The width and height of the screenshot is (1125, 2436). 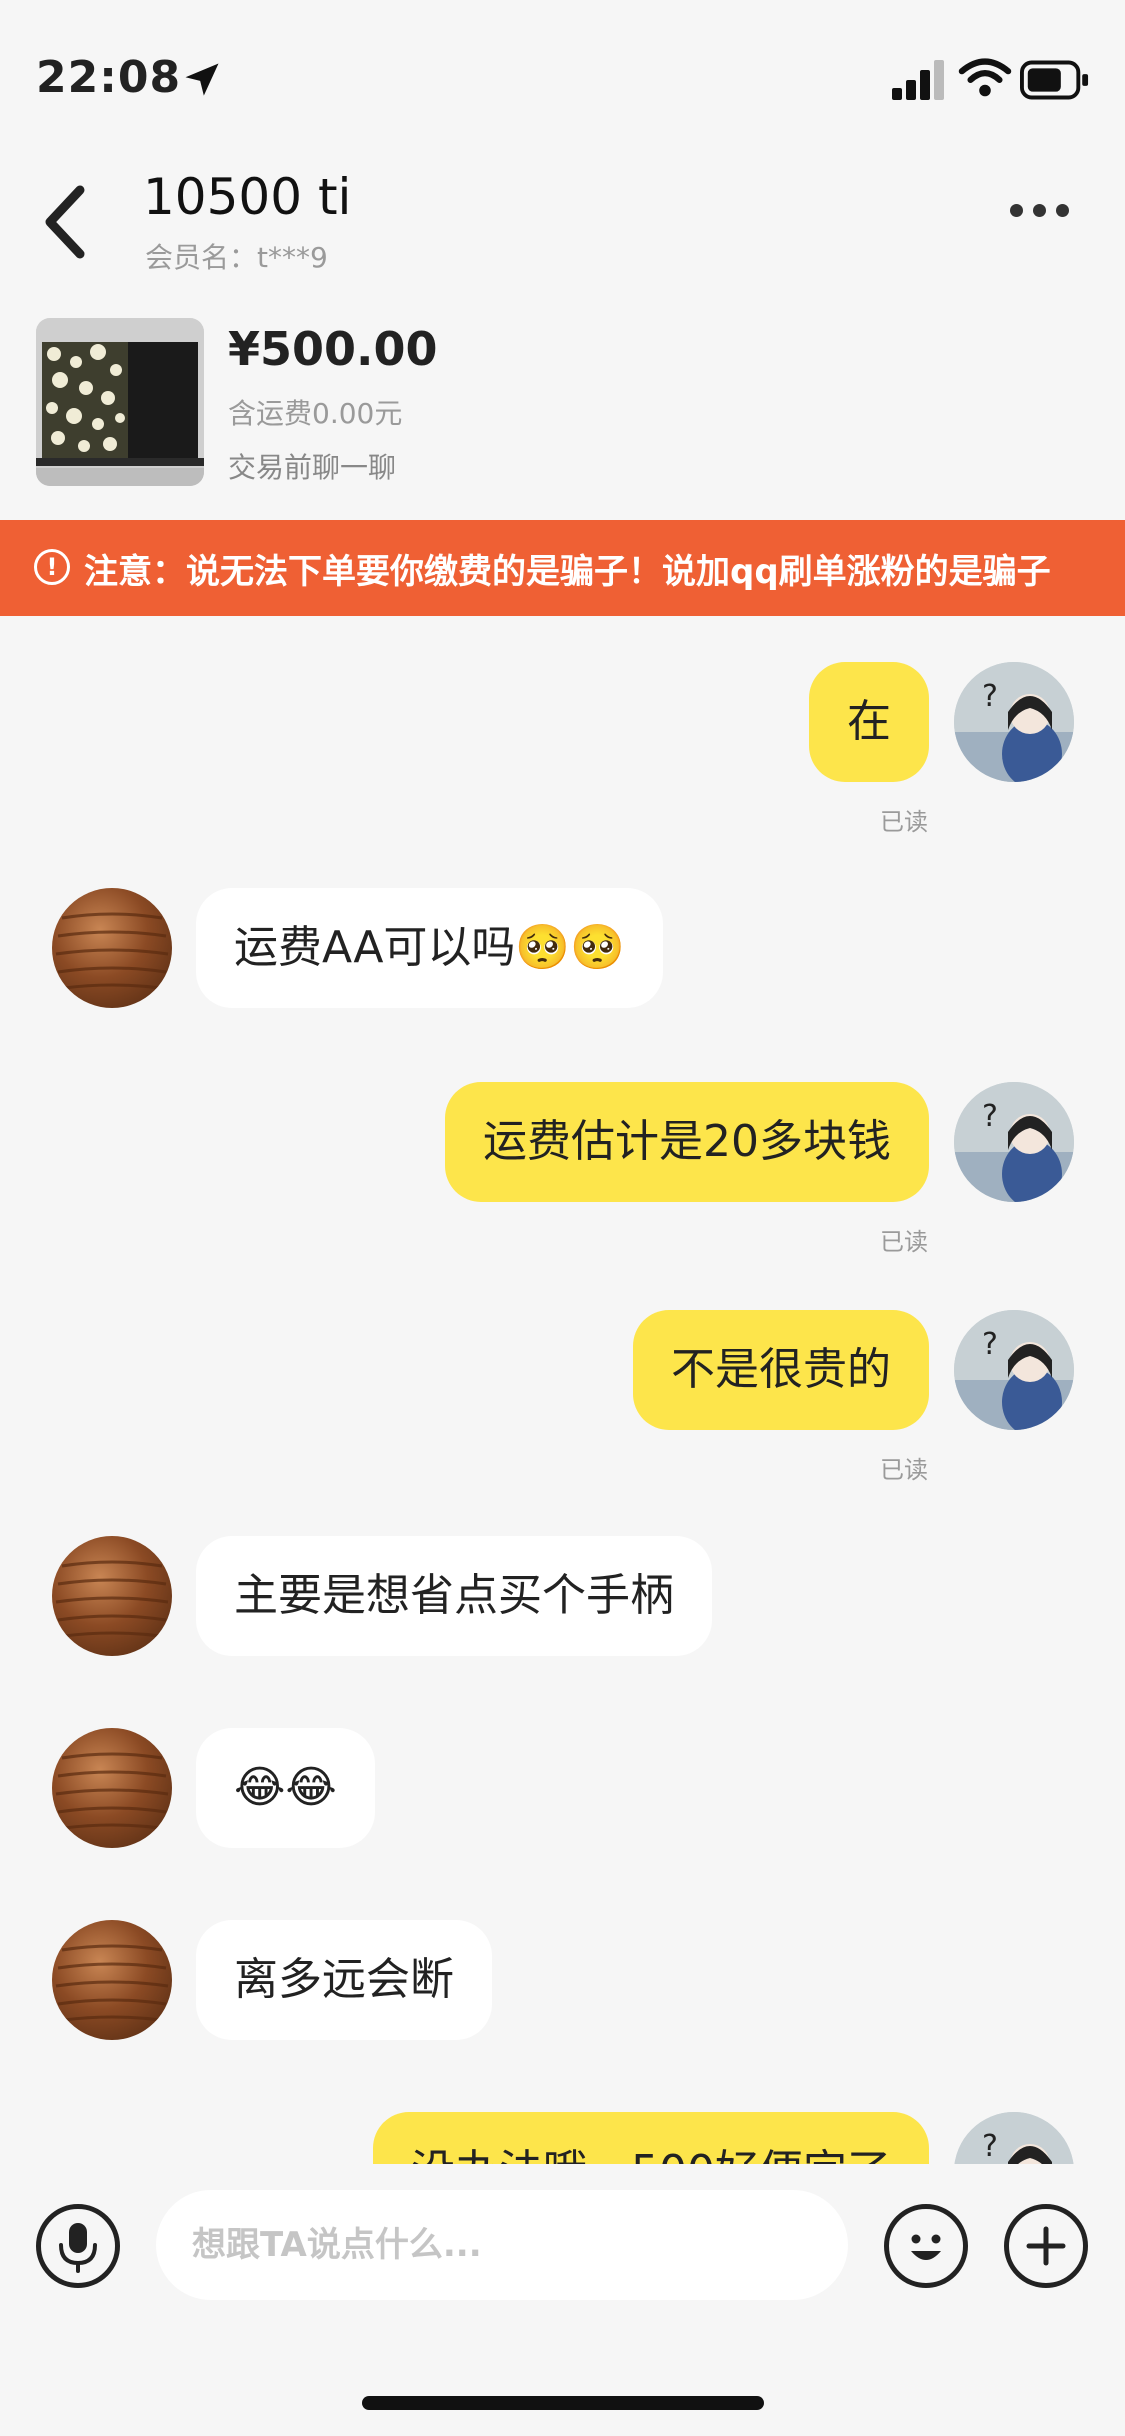 What do you see at coordinates (344, 1980) in the screenshot?
I see `message-bubble-other: 离多远会断` at bounding box center [344, 1980].